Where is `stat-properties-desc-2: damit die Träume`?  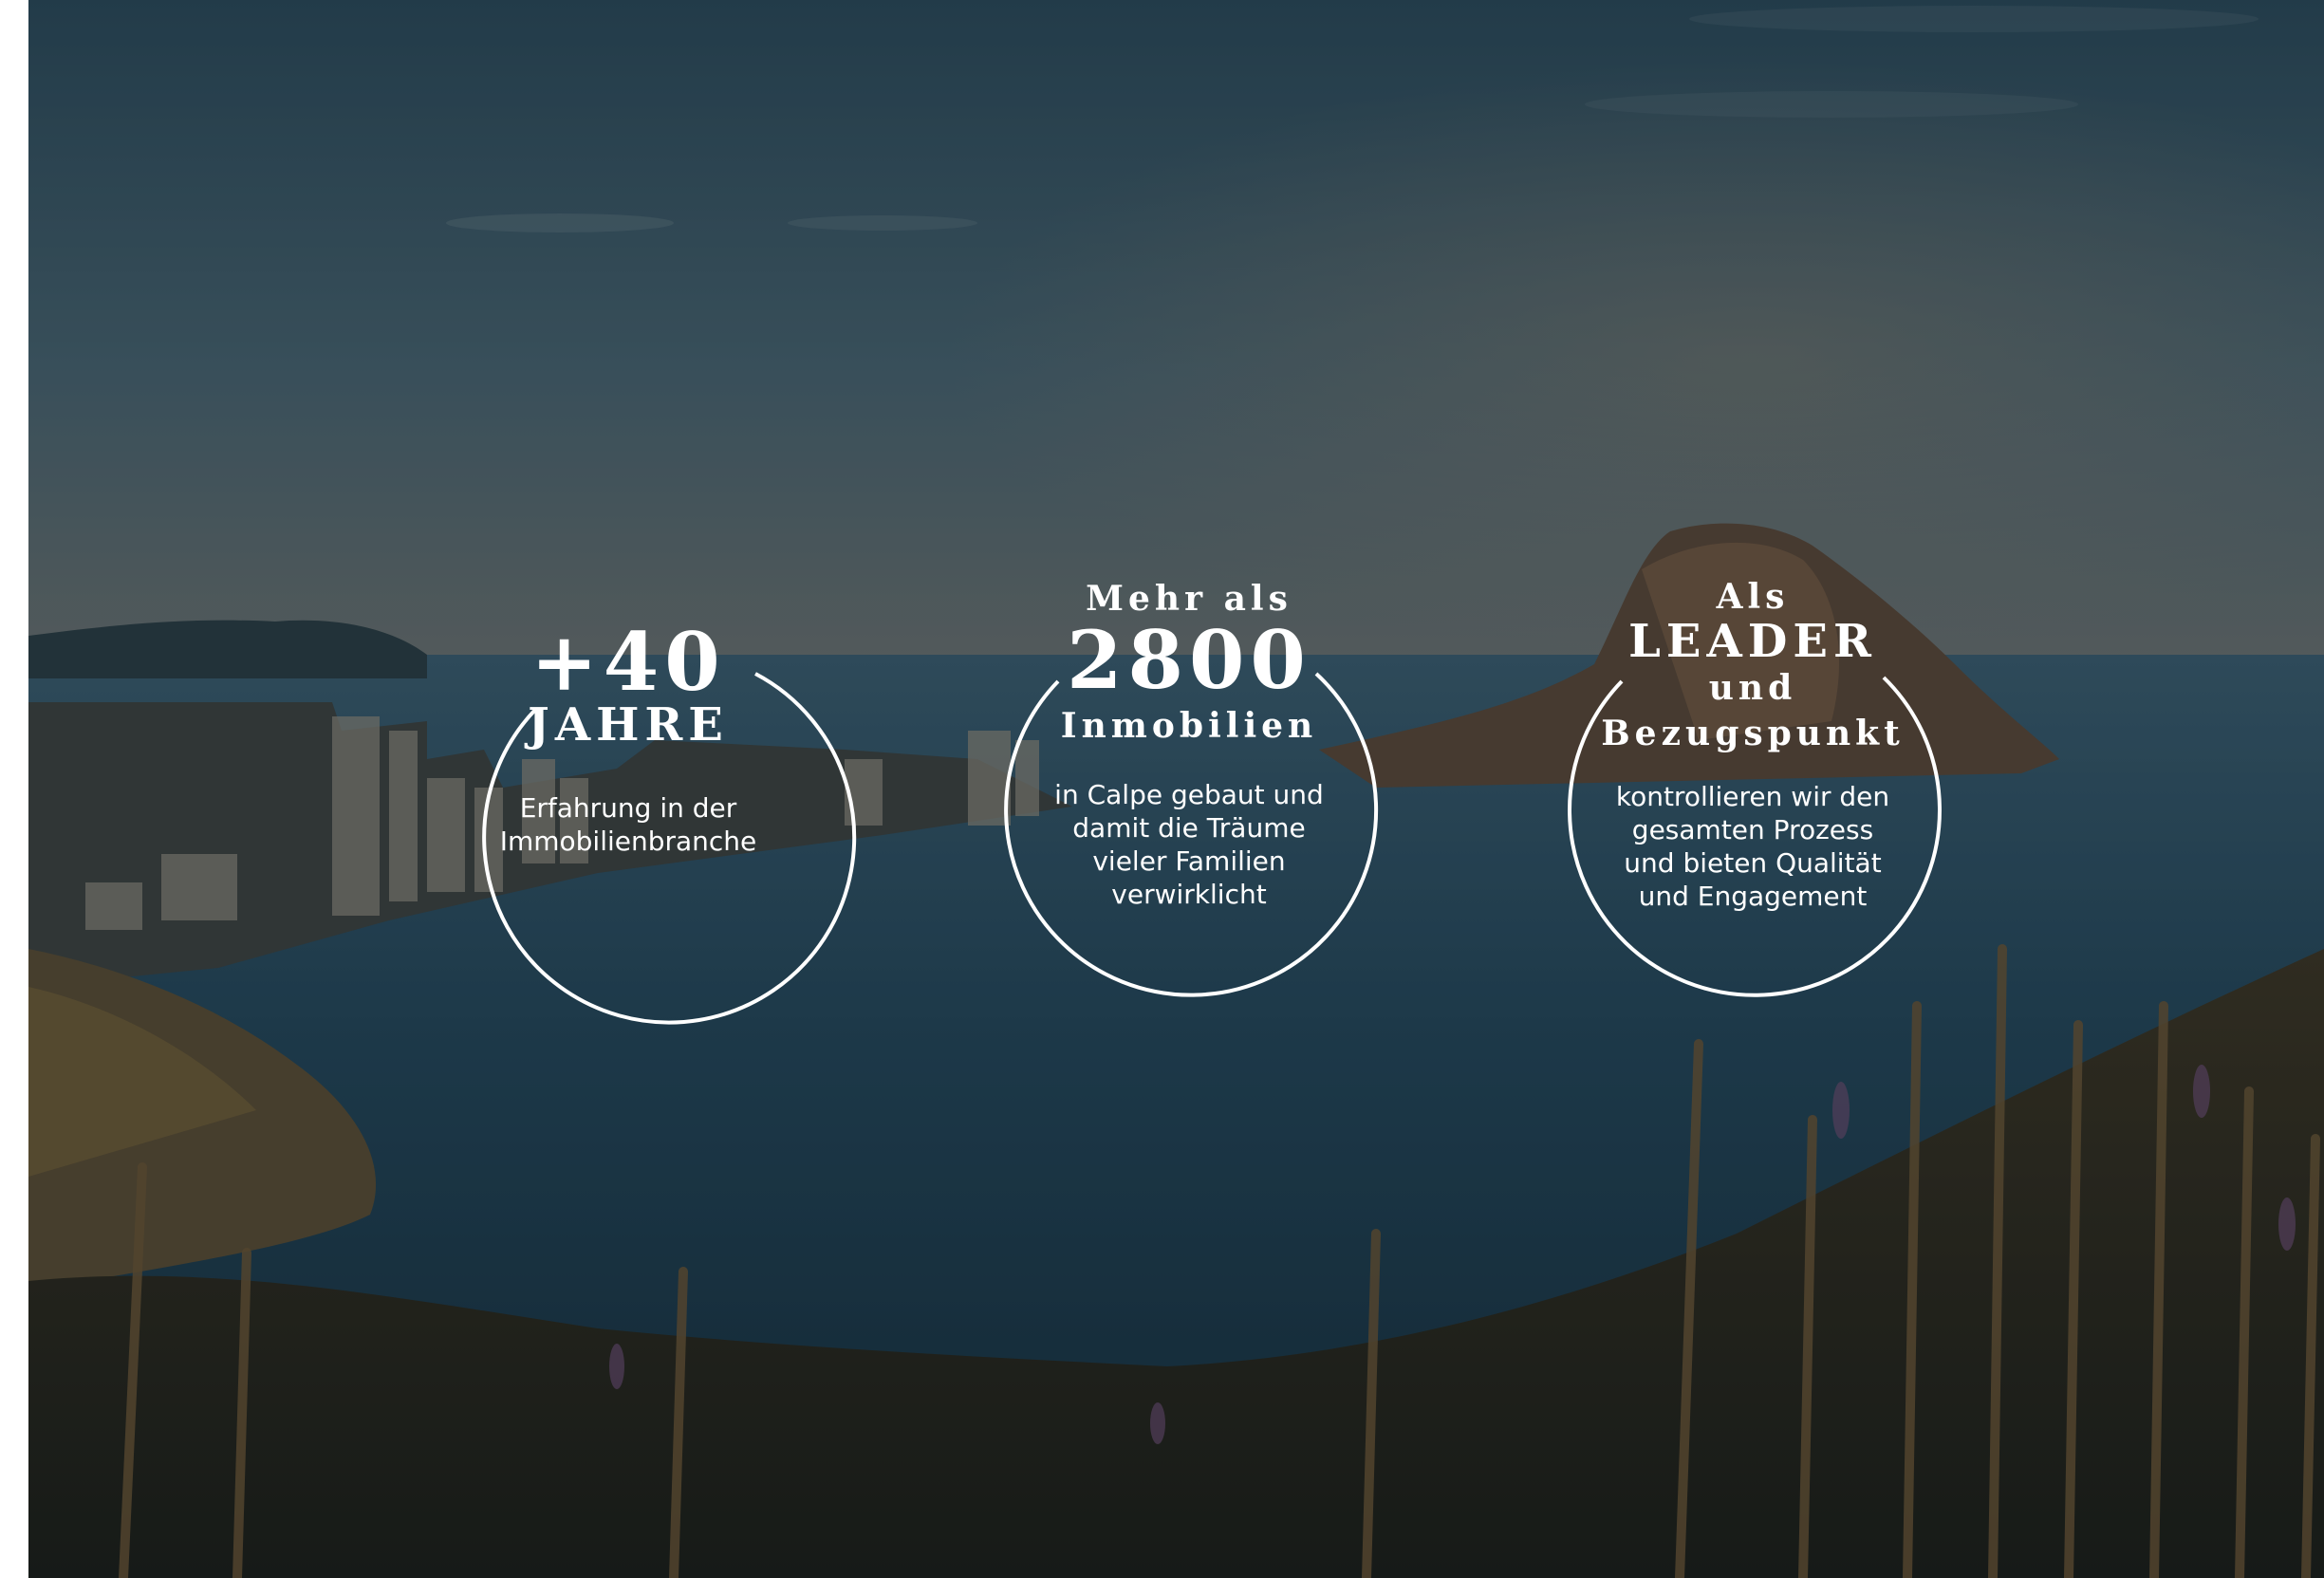
stat-properties-desc-2: damit die Träume is located at coordinates (1189, 828).